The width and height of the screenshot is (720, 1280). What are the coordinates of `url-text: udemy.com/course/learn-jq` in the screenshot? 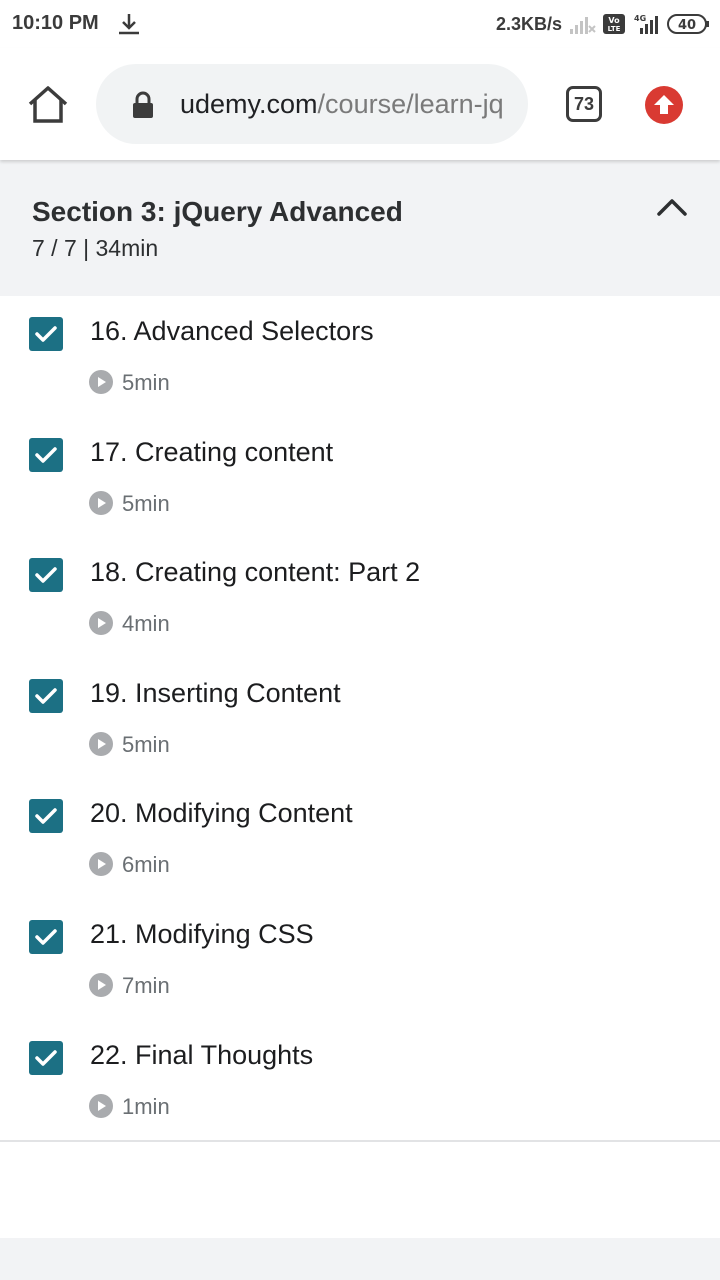 It's located at (345, 104).